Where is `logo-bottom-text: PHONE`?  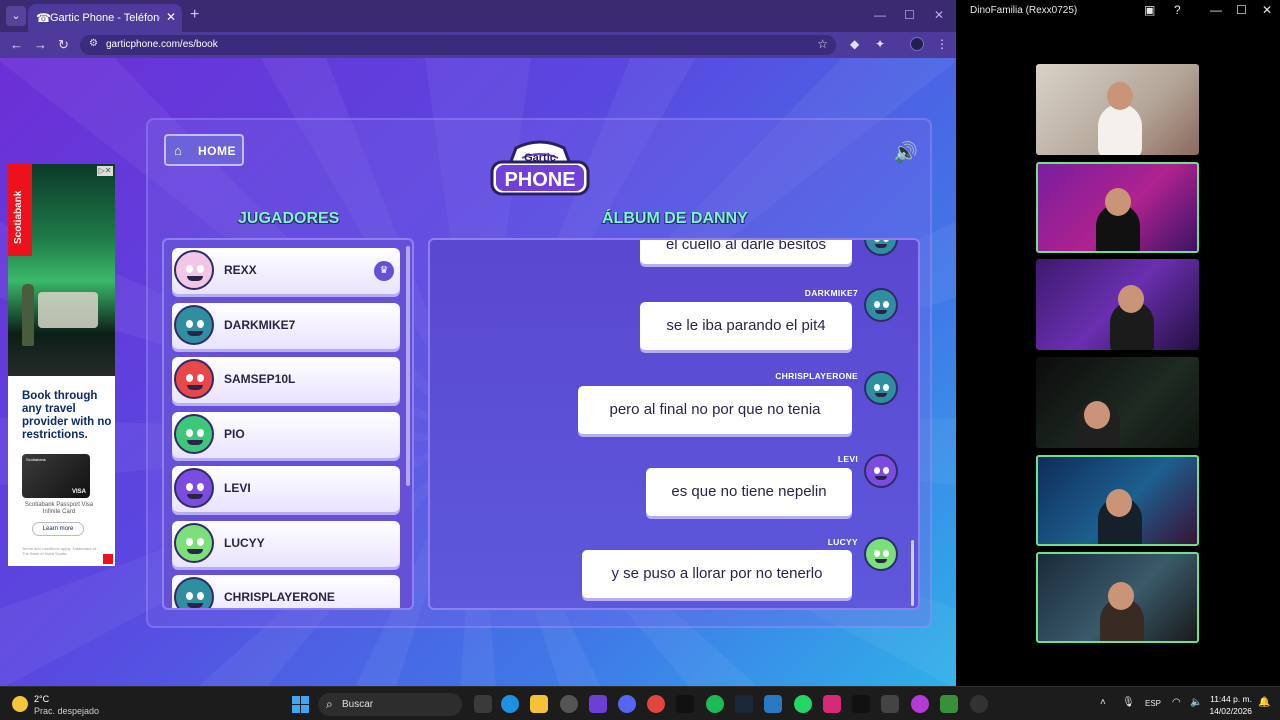 logo-bottom-text: PHONE is located at coordinates (539, 180).